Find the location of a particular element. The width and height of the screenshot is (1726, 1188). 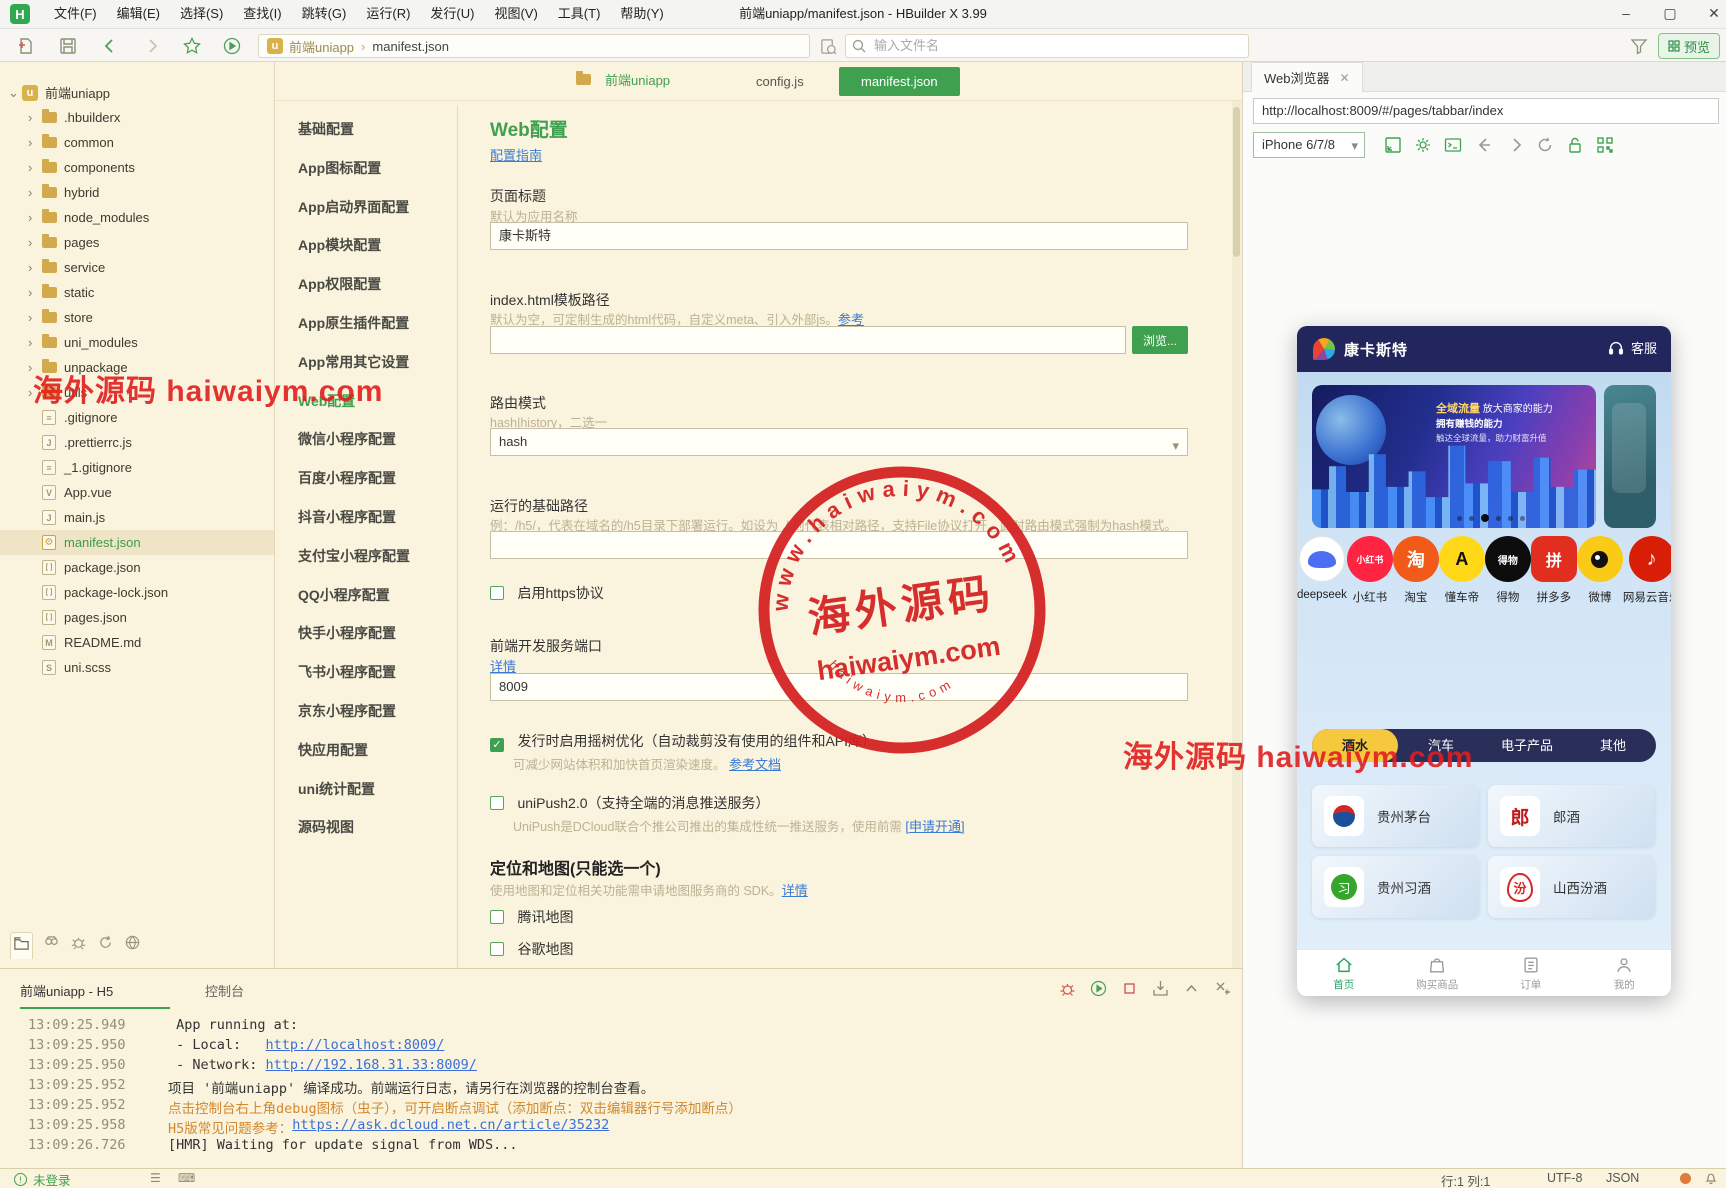

customer-service-button: 客服 is located at coordinates (1632, 347).